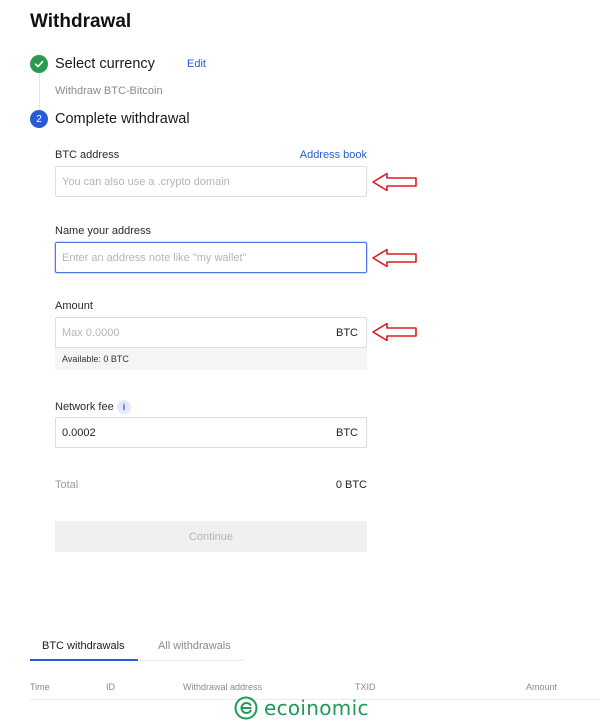 This screenshot has width=600, height=722. I want to click on column-header-withdrawal-address: Withdrawal address, so click(223, 687).